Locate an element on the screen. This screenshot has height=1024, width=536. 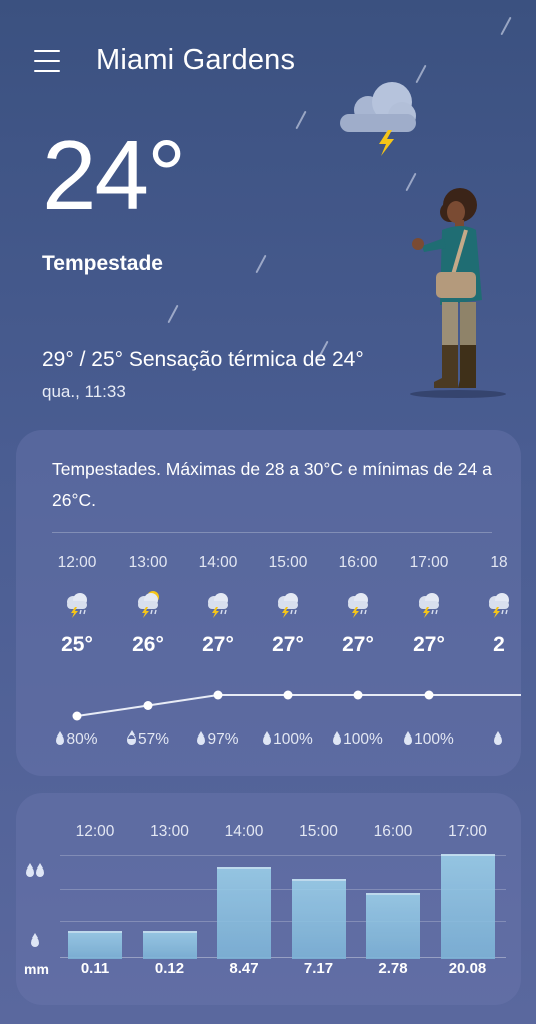
precipitation-time: 13:00 is located at coordinates (169, 831).